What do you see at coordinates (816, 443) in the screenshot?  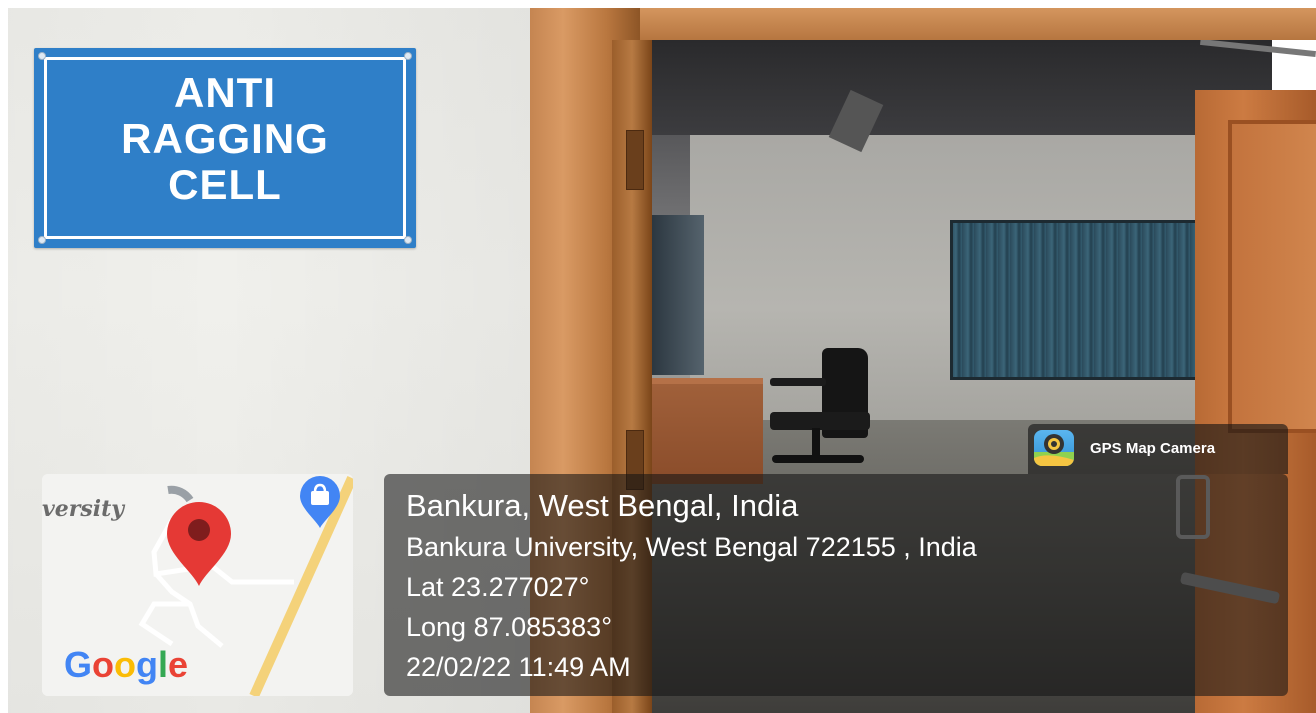 I see `office-chair-stem` at bounding box center [816, 443].